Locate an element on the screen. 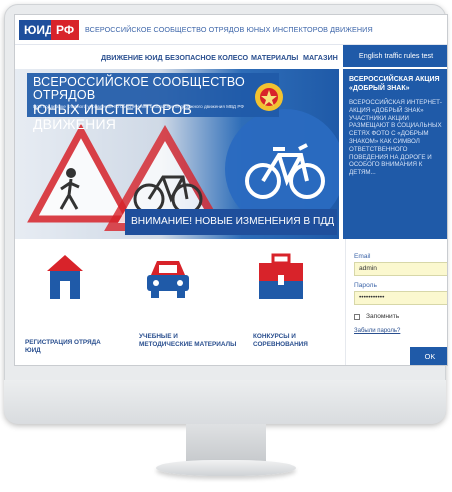 The image size is (452, 492). house-icon is located at coordinates (65, 277).